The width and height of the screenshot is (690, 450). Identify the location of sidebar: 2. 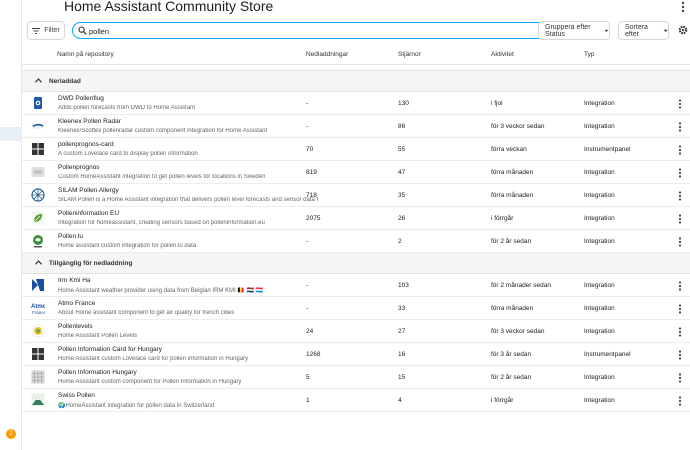
(11, 225).